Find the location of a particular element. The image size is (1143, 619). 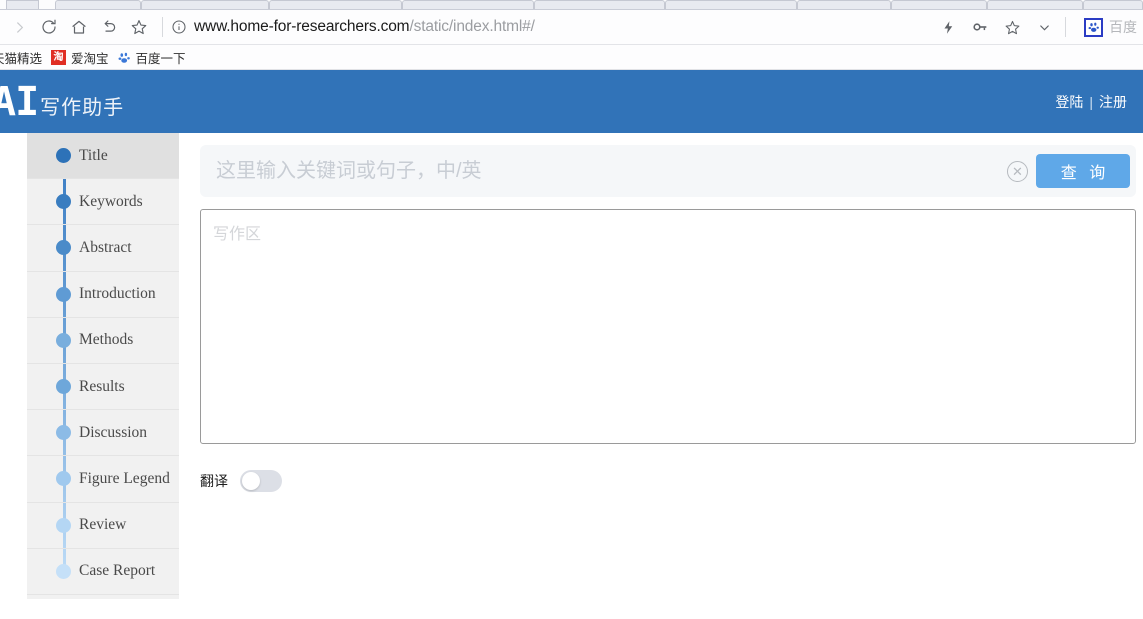

site-header: AI 写作助手 登陆 | 注册 is located at coordinates (571, 101).